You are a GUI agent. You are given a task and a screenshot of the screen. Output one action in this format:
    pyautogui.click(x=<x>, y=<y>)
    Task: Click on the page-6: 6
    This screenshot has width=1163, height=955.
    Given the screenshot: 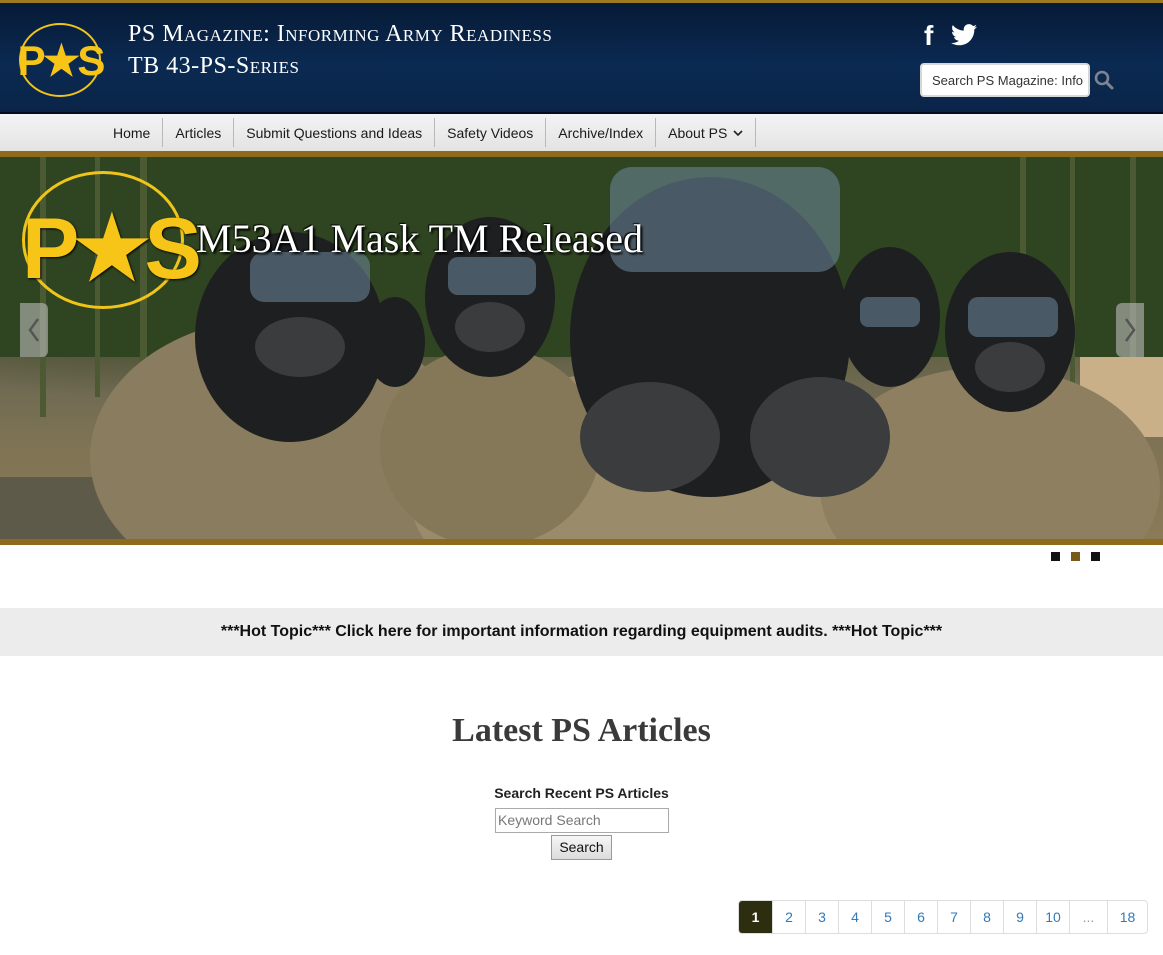 What is the action you would take?
    pyautogui.click(x=920, y=917)
    